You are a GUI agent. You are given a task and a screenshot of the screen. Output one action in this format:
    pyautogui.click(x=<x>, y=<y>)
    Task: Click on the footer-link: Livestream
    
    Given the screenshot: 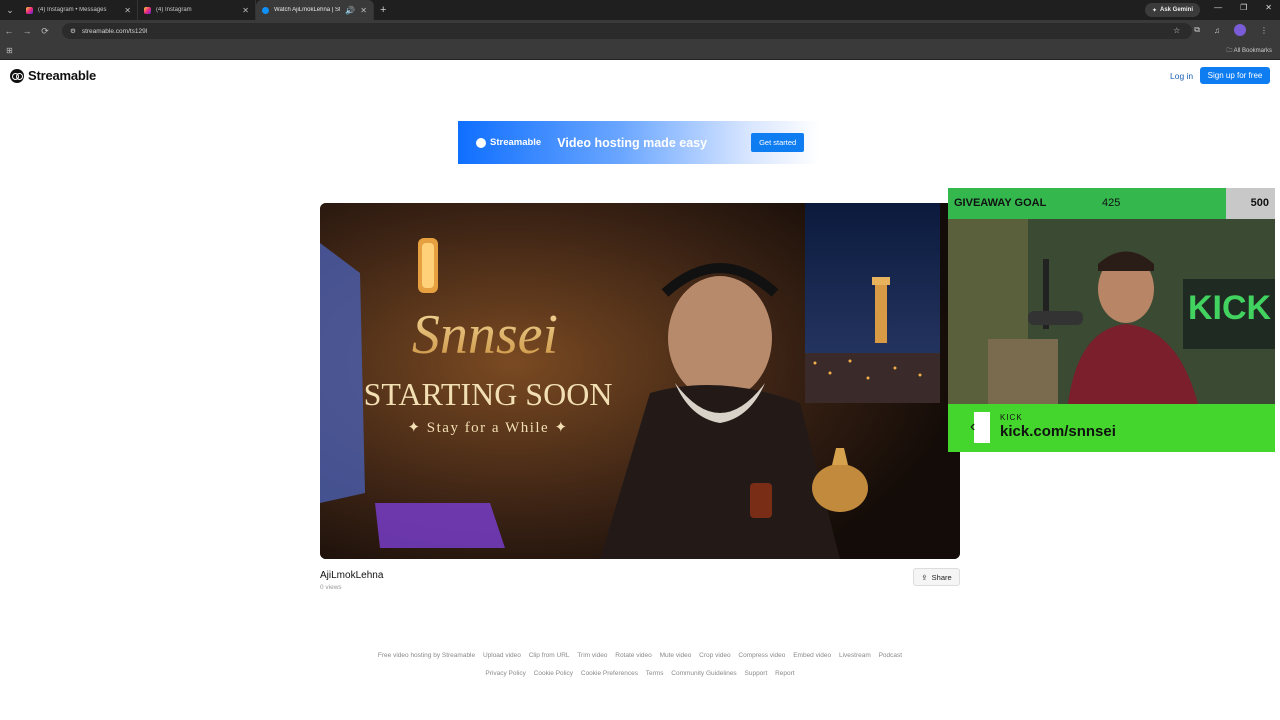 What is the action you would take?
    pyautogui.click(x=855, y=655)
    